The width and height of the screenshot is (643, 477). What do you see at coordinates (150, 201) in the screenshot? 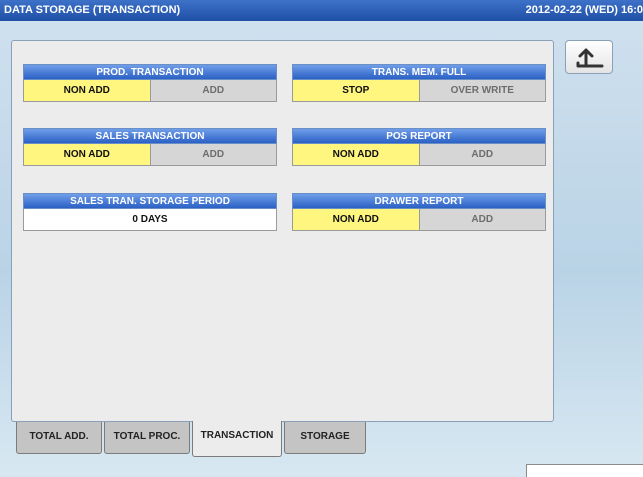
I see `group-header: SALES TRAN. STORAGE PERIOD` at bounding box center [150, 201].